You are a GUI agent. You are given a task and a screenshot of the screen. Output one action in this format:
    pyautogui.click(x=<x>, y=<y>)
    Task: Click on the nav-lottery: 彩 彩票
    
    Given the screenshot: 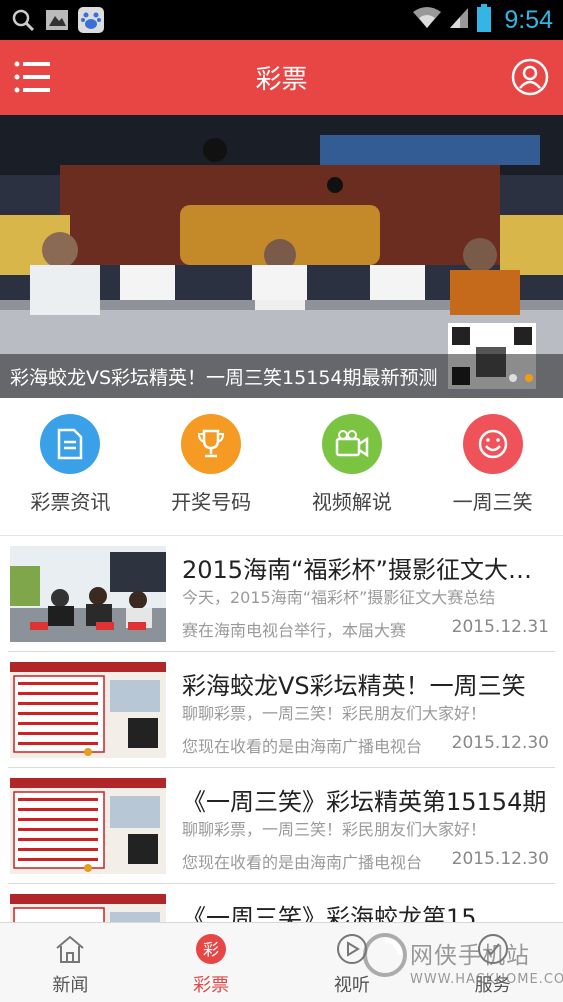 What is the action you would take?
    pyautogui.click(x=211, y=962)
    